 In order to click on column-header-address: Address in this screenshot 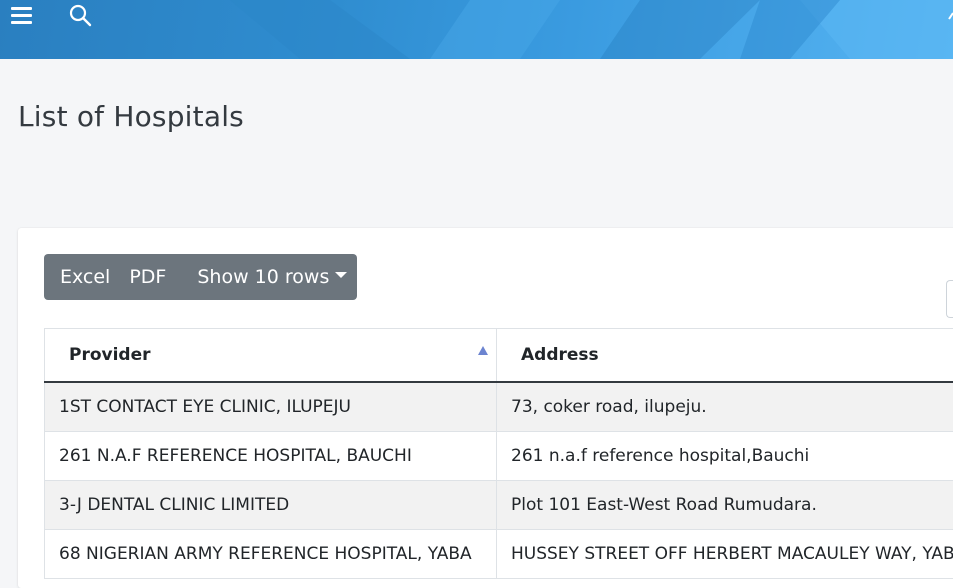, I will do `click(725, 356)`.